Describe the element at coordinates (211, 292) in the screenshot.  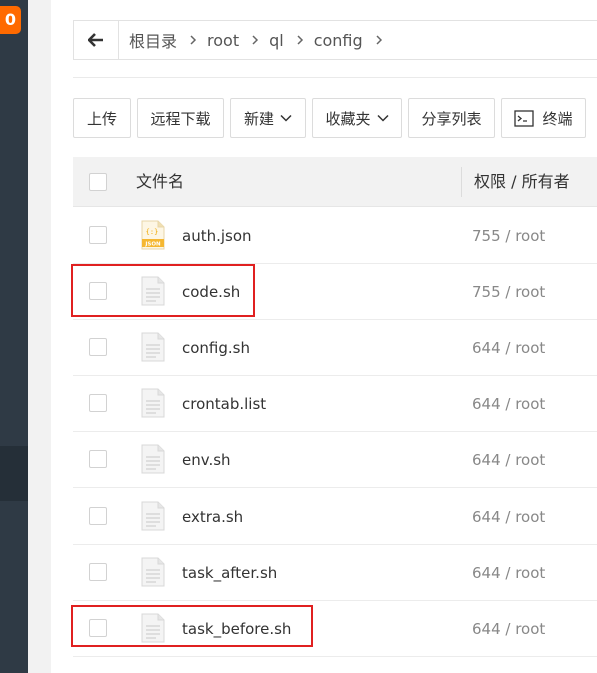
I see `file-name: code.sh` at that location.